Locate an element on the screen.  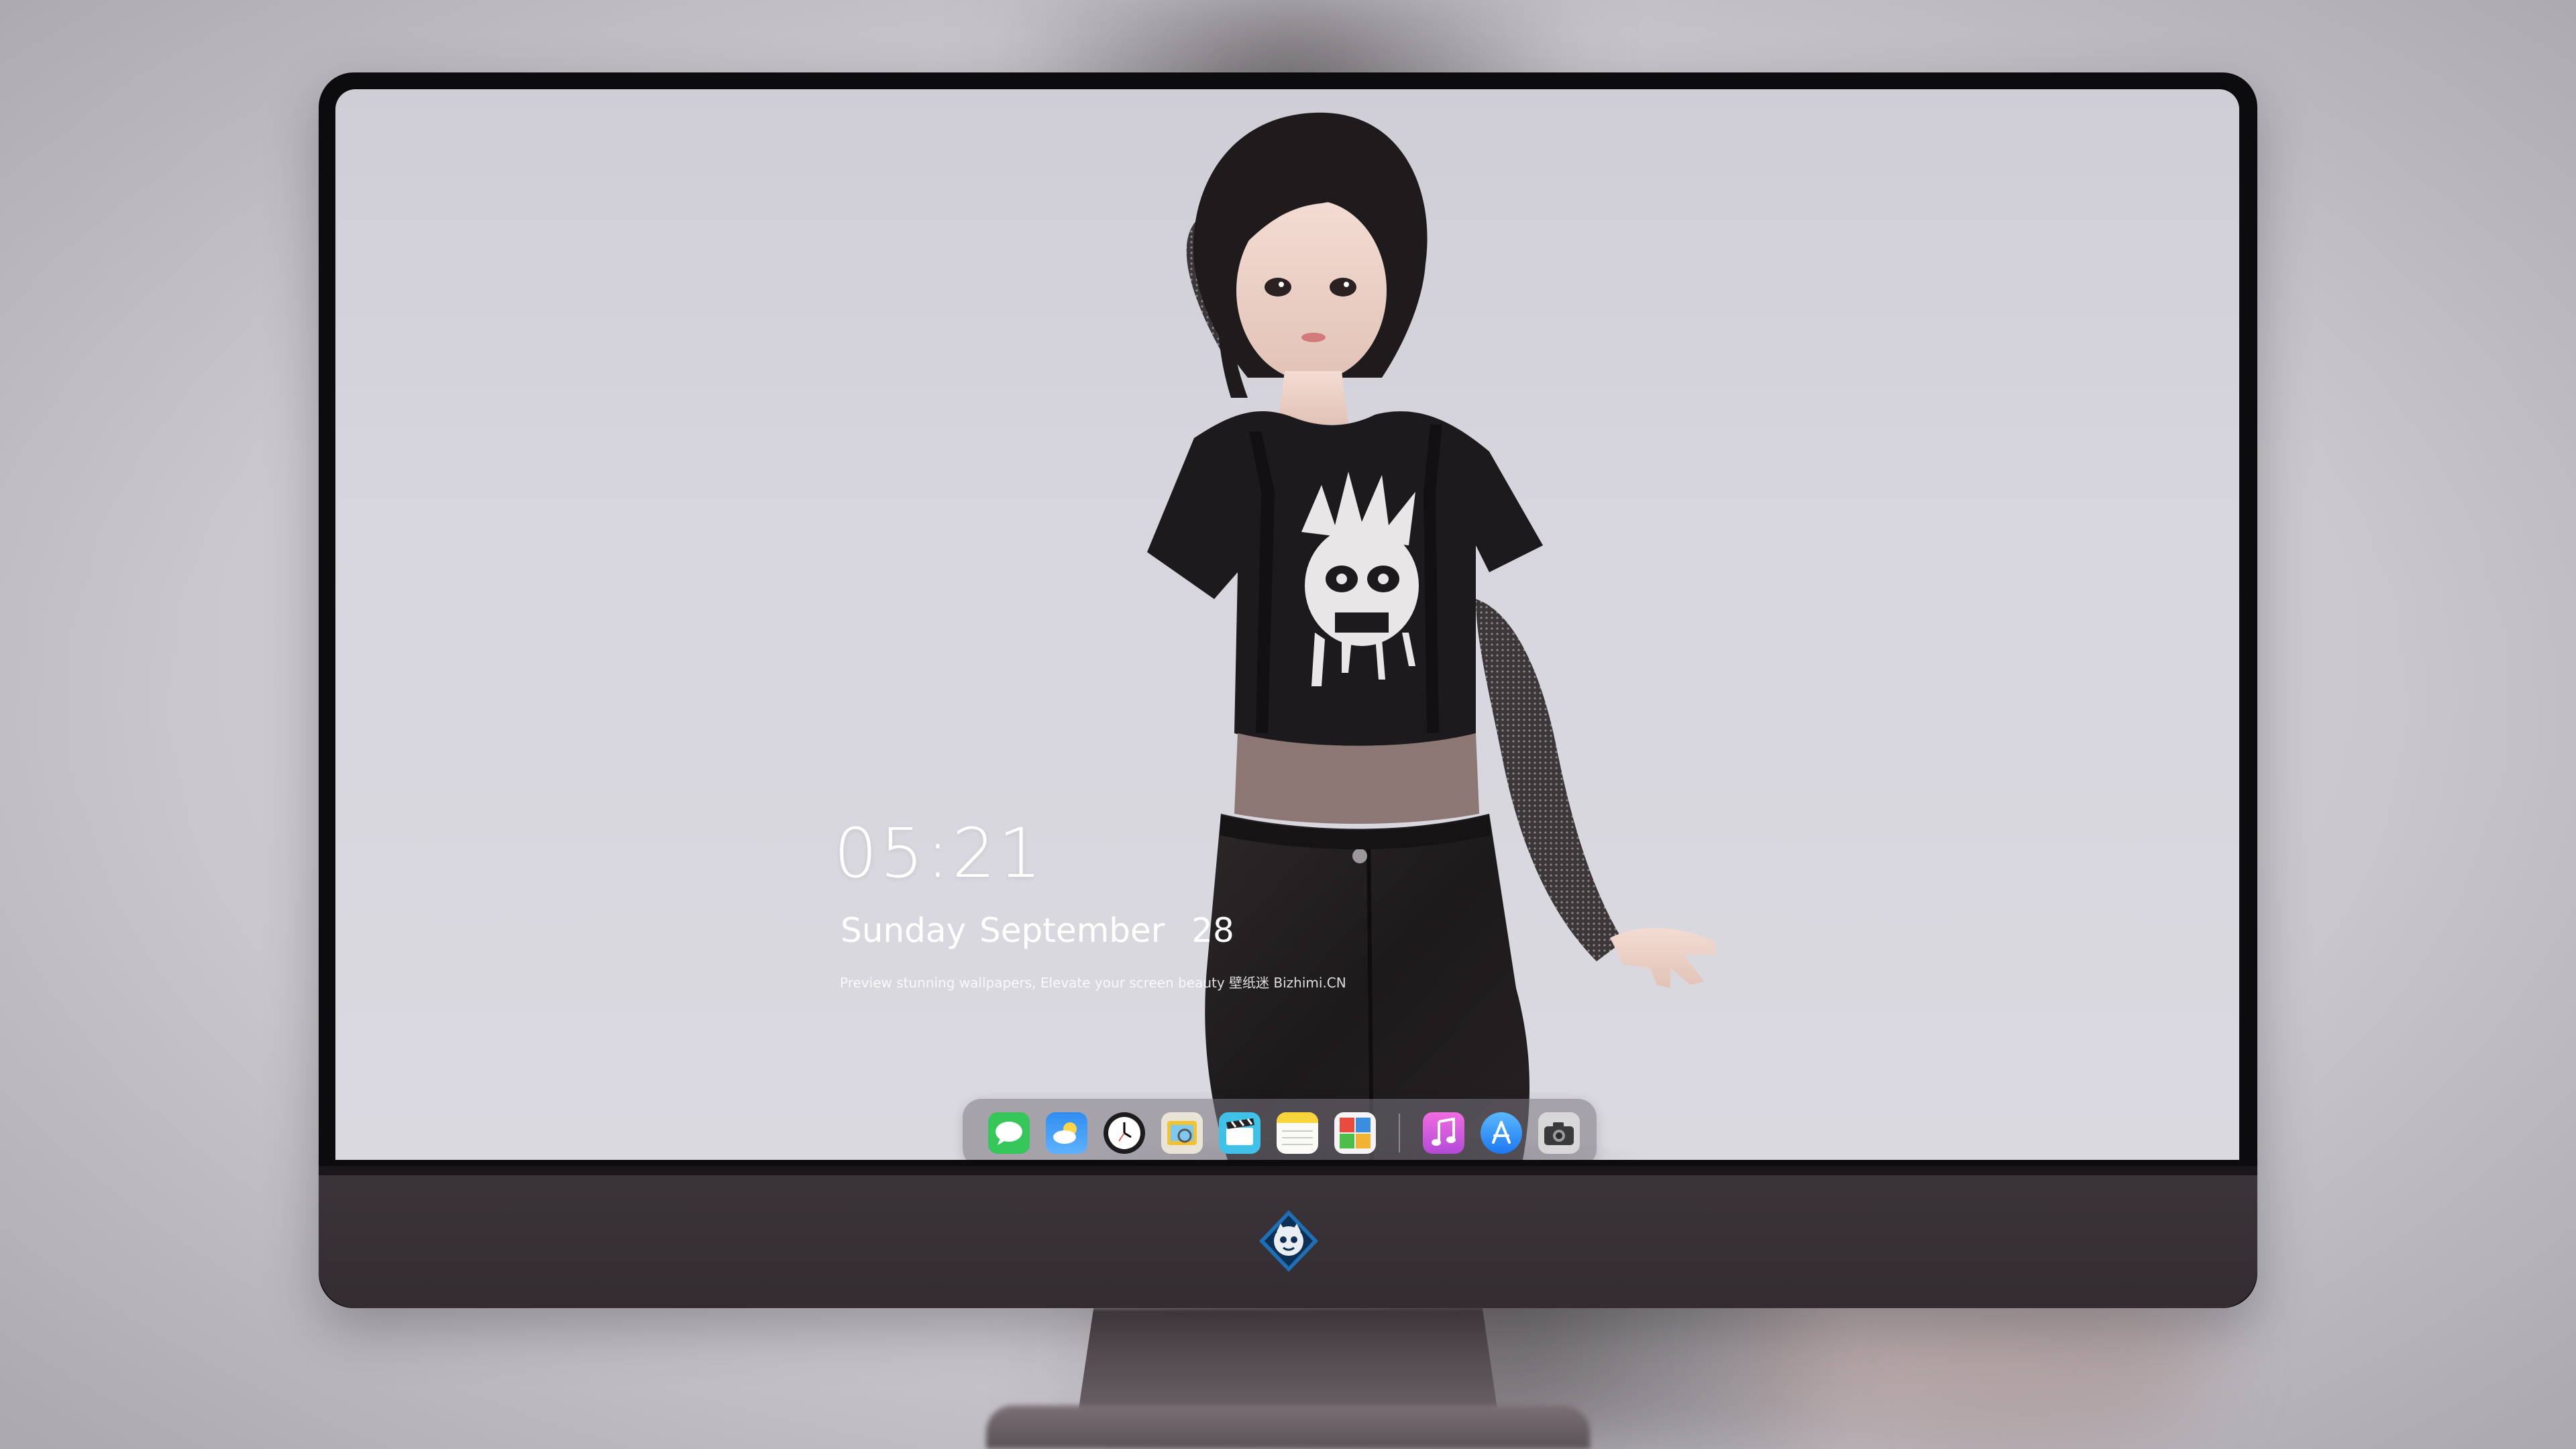
clock-time: 05:21 is located at coordinates (939, 854).